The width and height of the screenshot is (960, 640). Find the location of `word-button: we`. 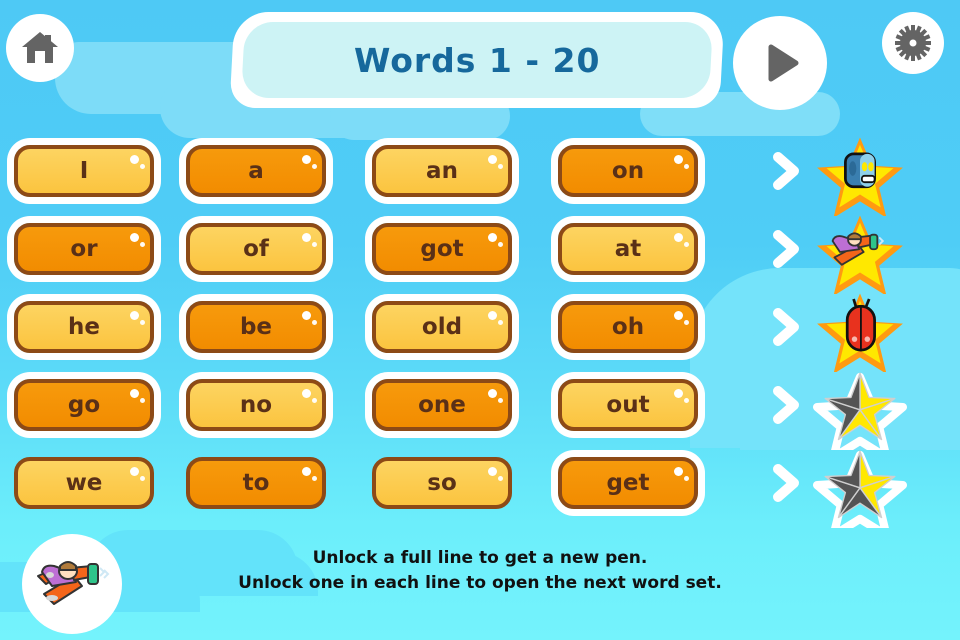

word-button: we is located at coordinates (84, 483).